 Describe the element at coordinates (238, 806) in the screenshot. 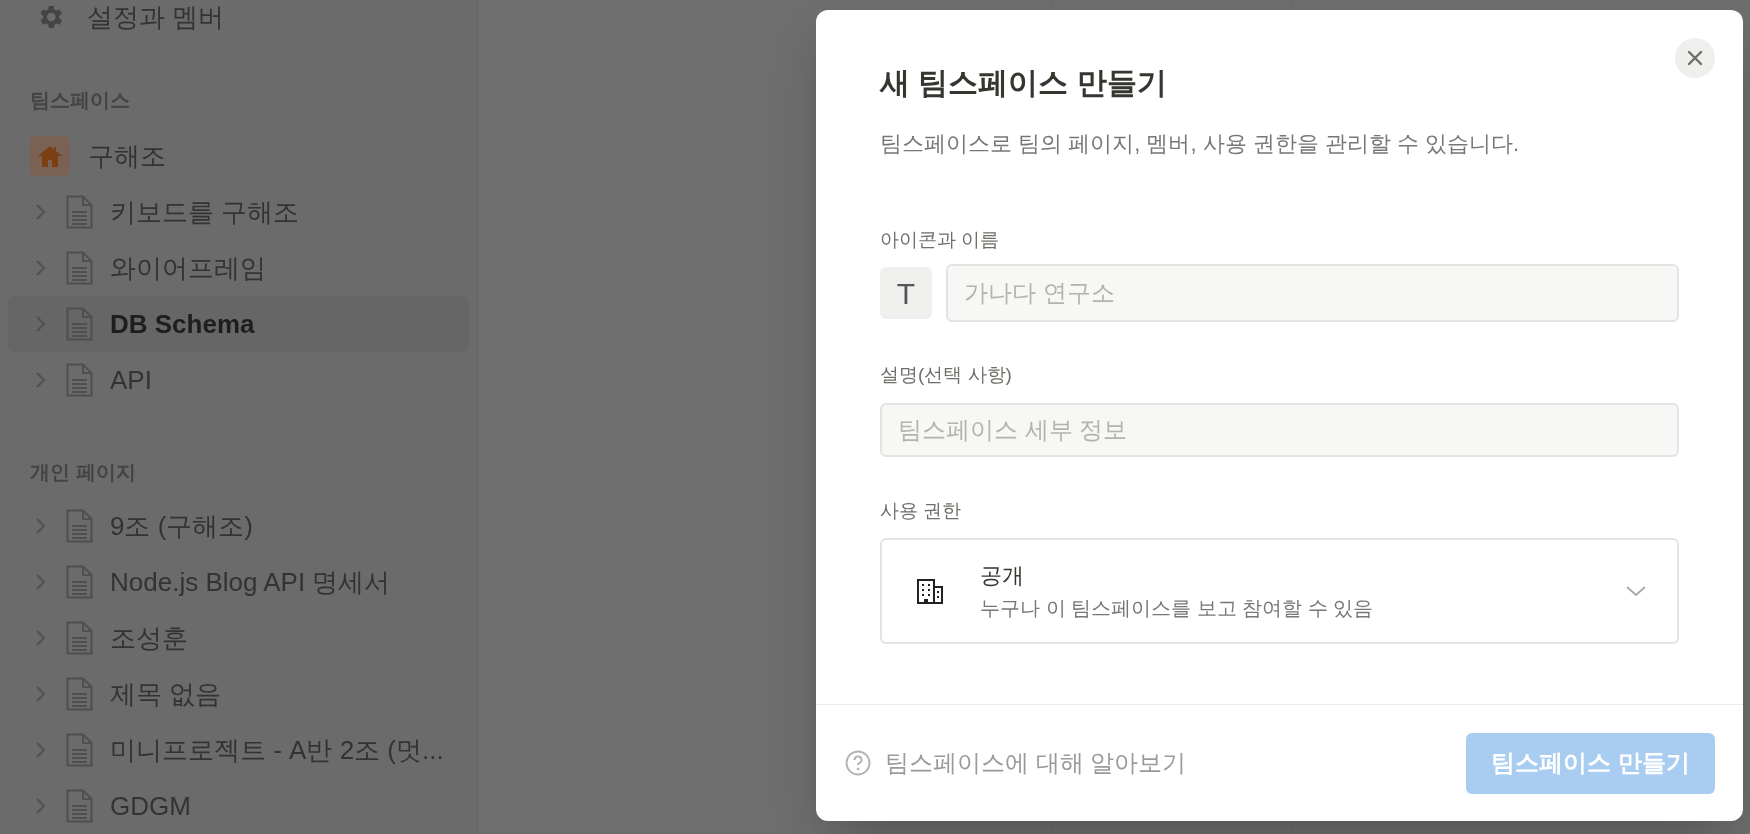

I see `page-item: GDGM` at that location.